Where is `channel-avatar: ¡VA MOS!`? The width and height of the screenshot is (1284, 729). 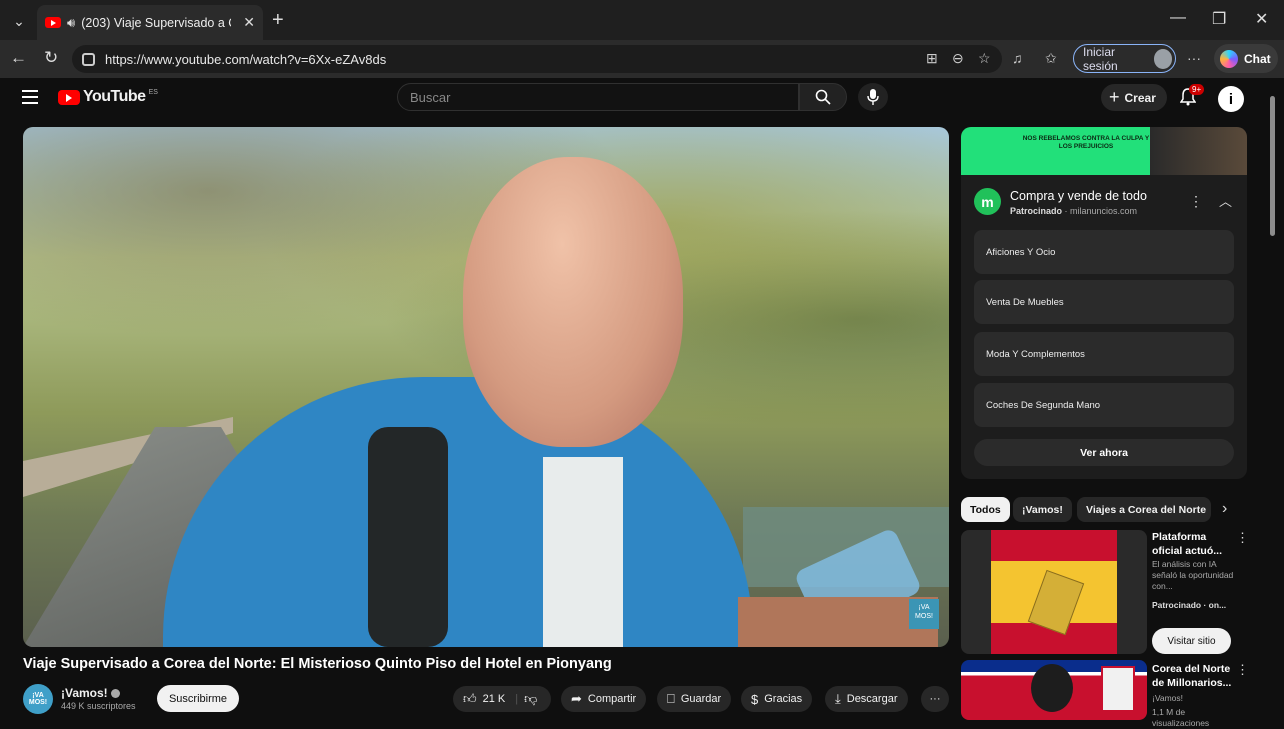 channel-avatar: ¡VA MOS! is located at coordinates (38, 699).